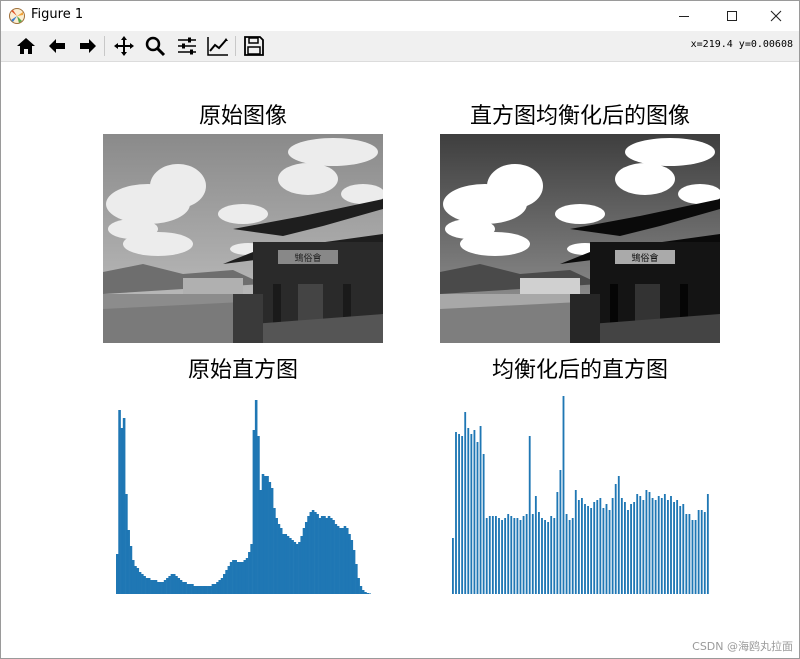  I want to click on zoom-button, so click(155, 46).